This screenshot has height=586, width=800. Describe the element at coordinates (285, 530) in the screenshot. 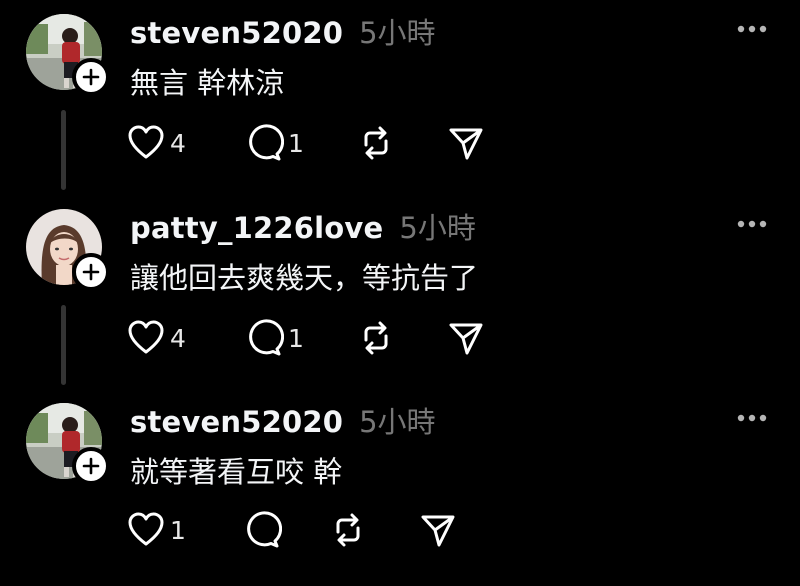

I see `reply-button` at that location.